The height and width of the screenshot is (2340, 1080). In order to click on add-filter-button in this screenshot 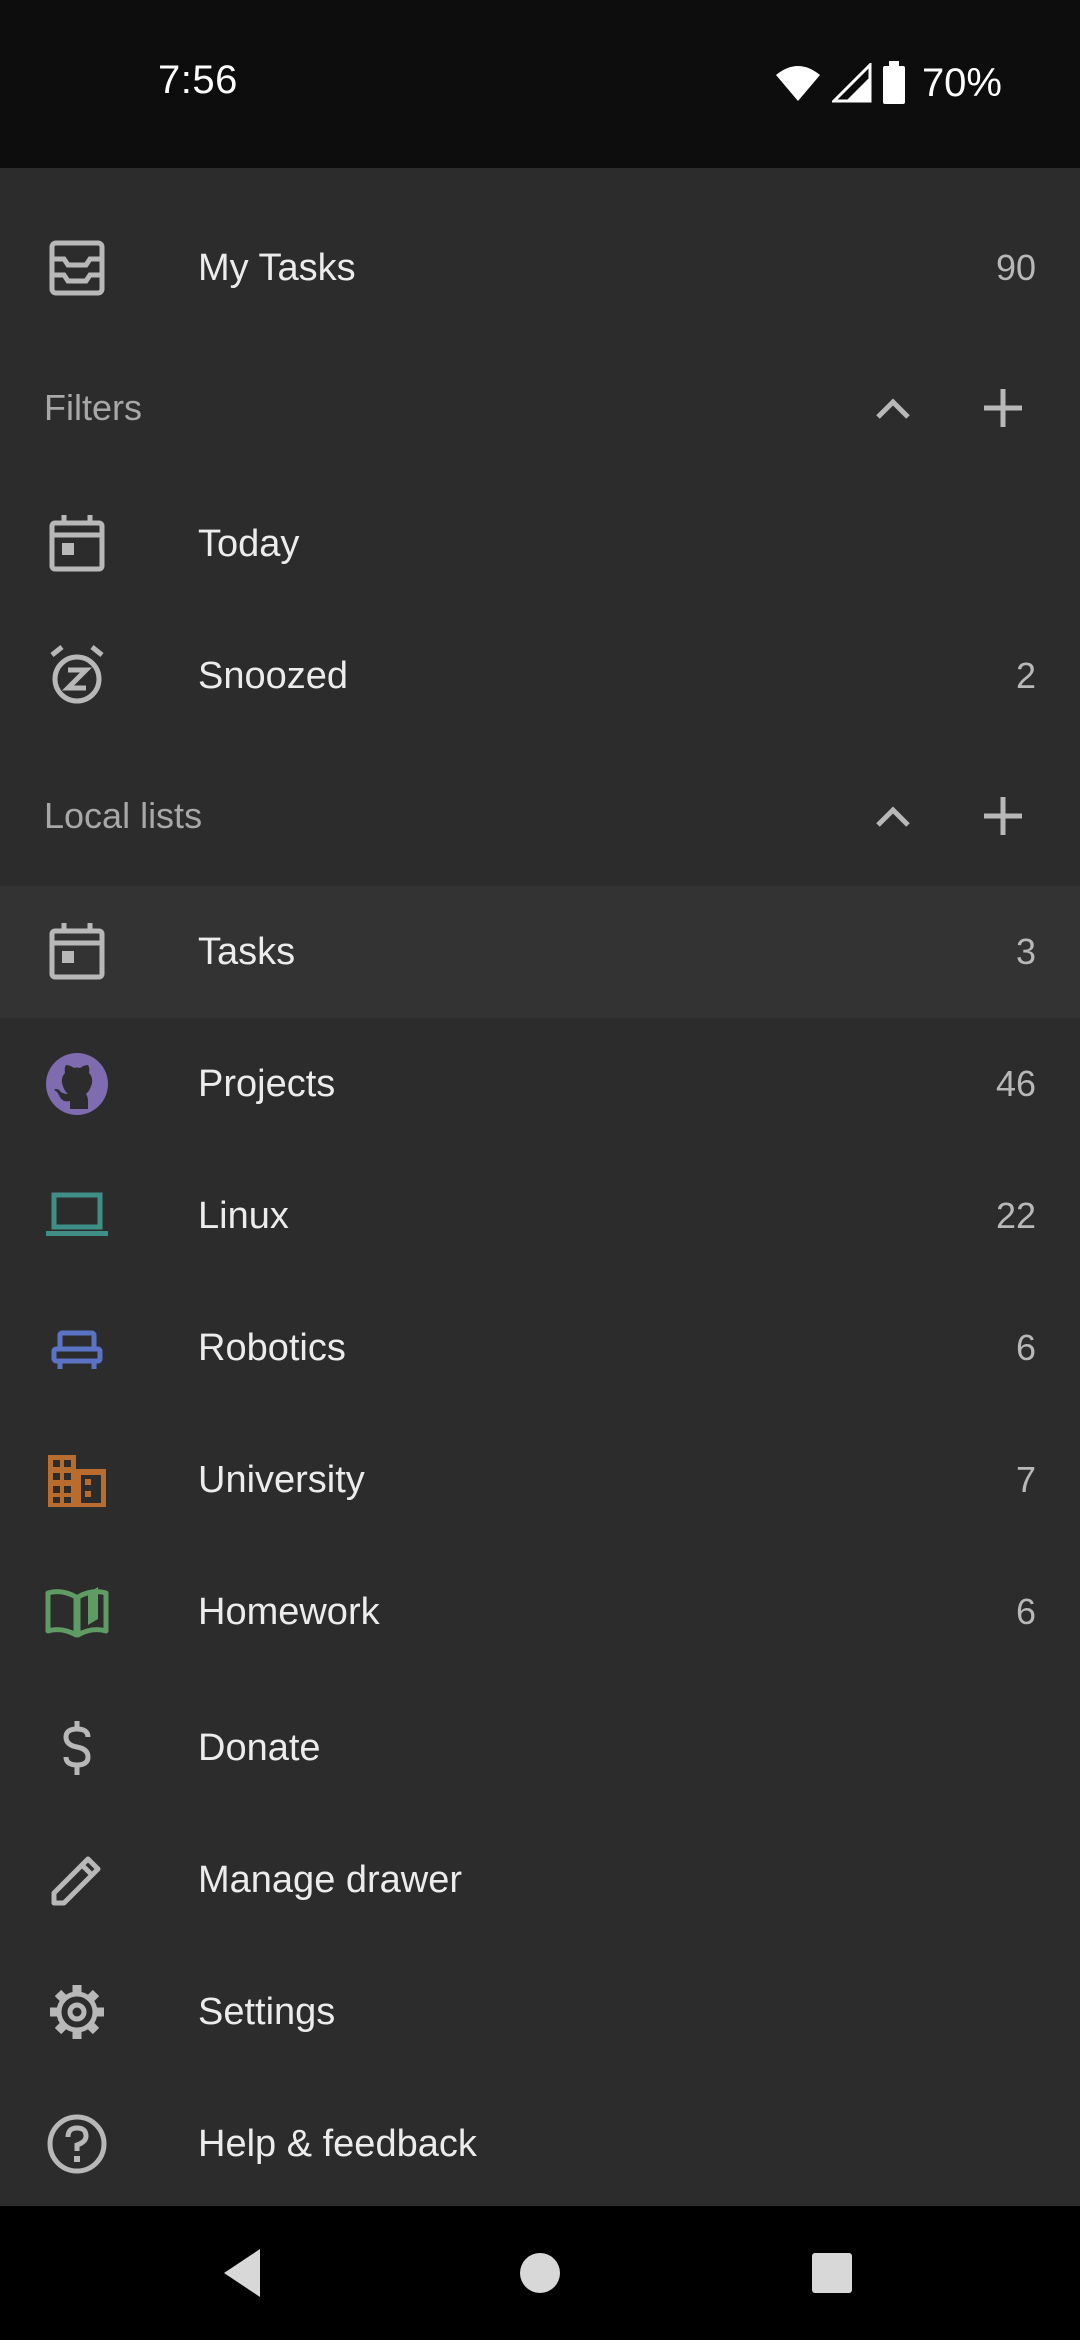, I will do `click(1003, 408)`.